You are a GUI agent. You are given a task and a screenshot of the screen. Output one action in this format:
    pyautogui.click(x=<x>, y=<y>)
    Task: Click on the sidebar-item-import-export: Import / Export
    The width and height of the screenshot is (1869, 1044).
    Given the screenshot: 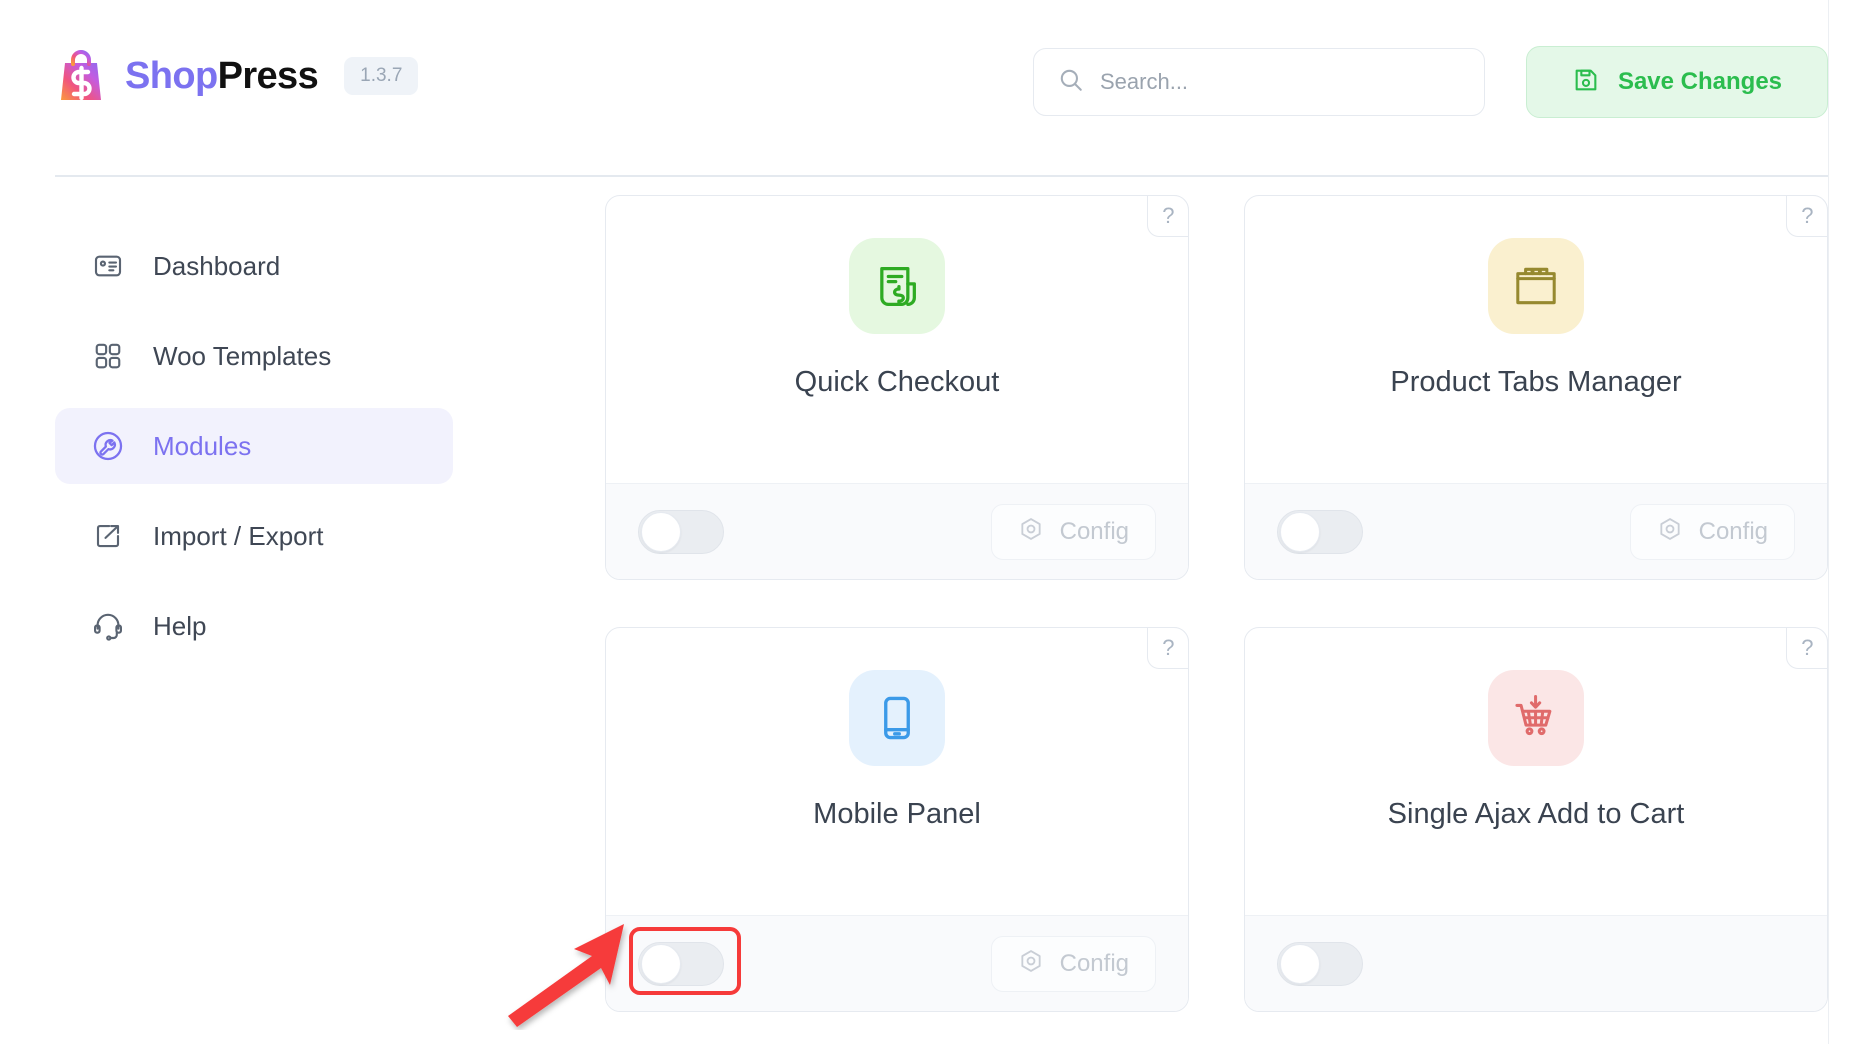 What is the action you would take?
    pyautogui.click(x=254, y=536)
    